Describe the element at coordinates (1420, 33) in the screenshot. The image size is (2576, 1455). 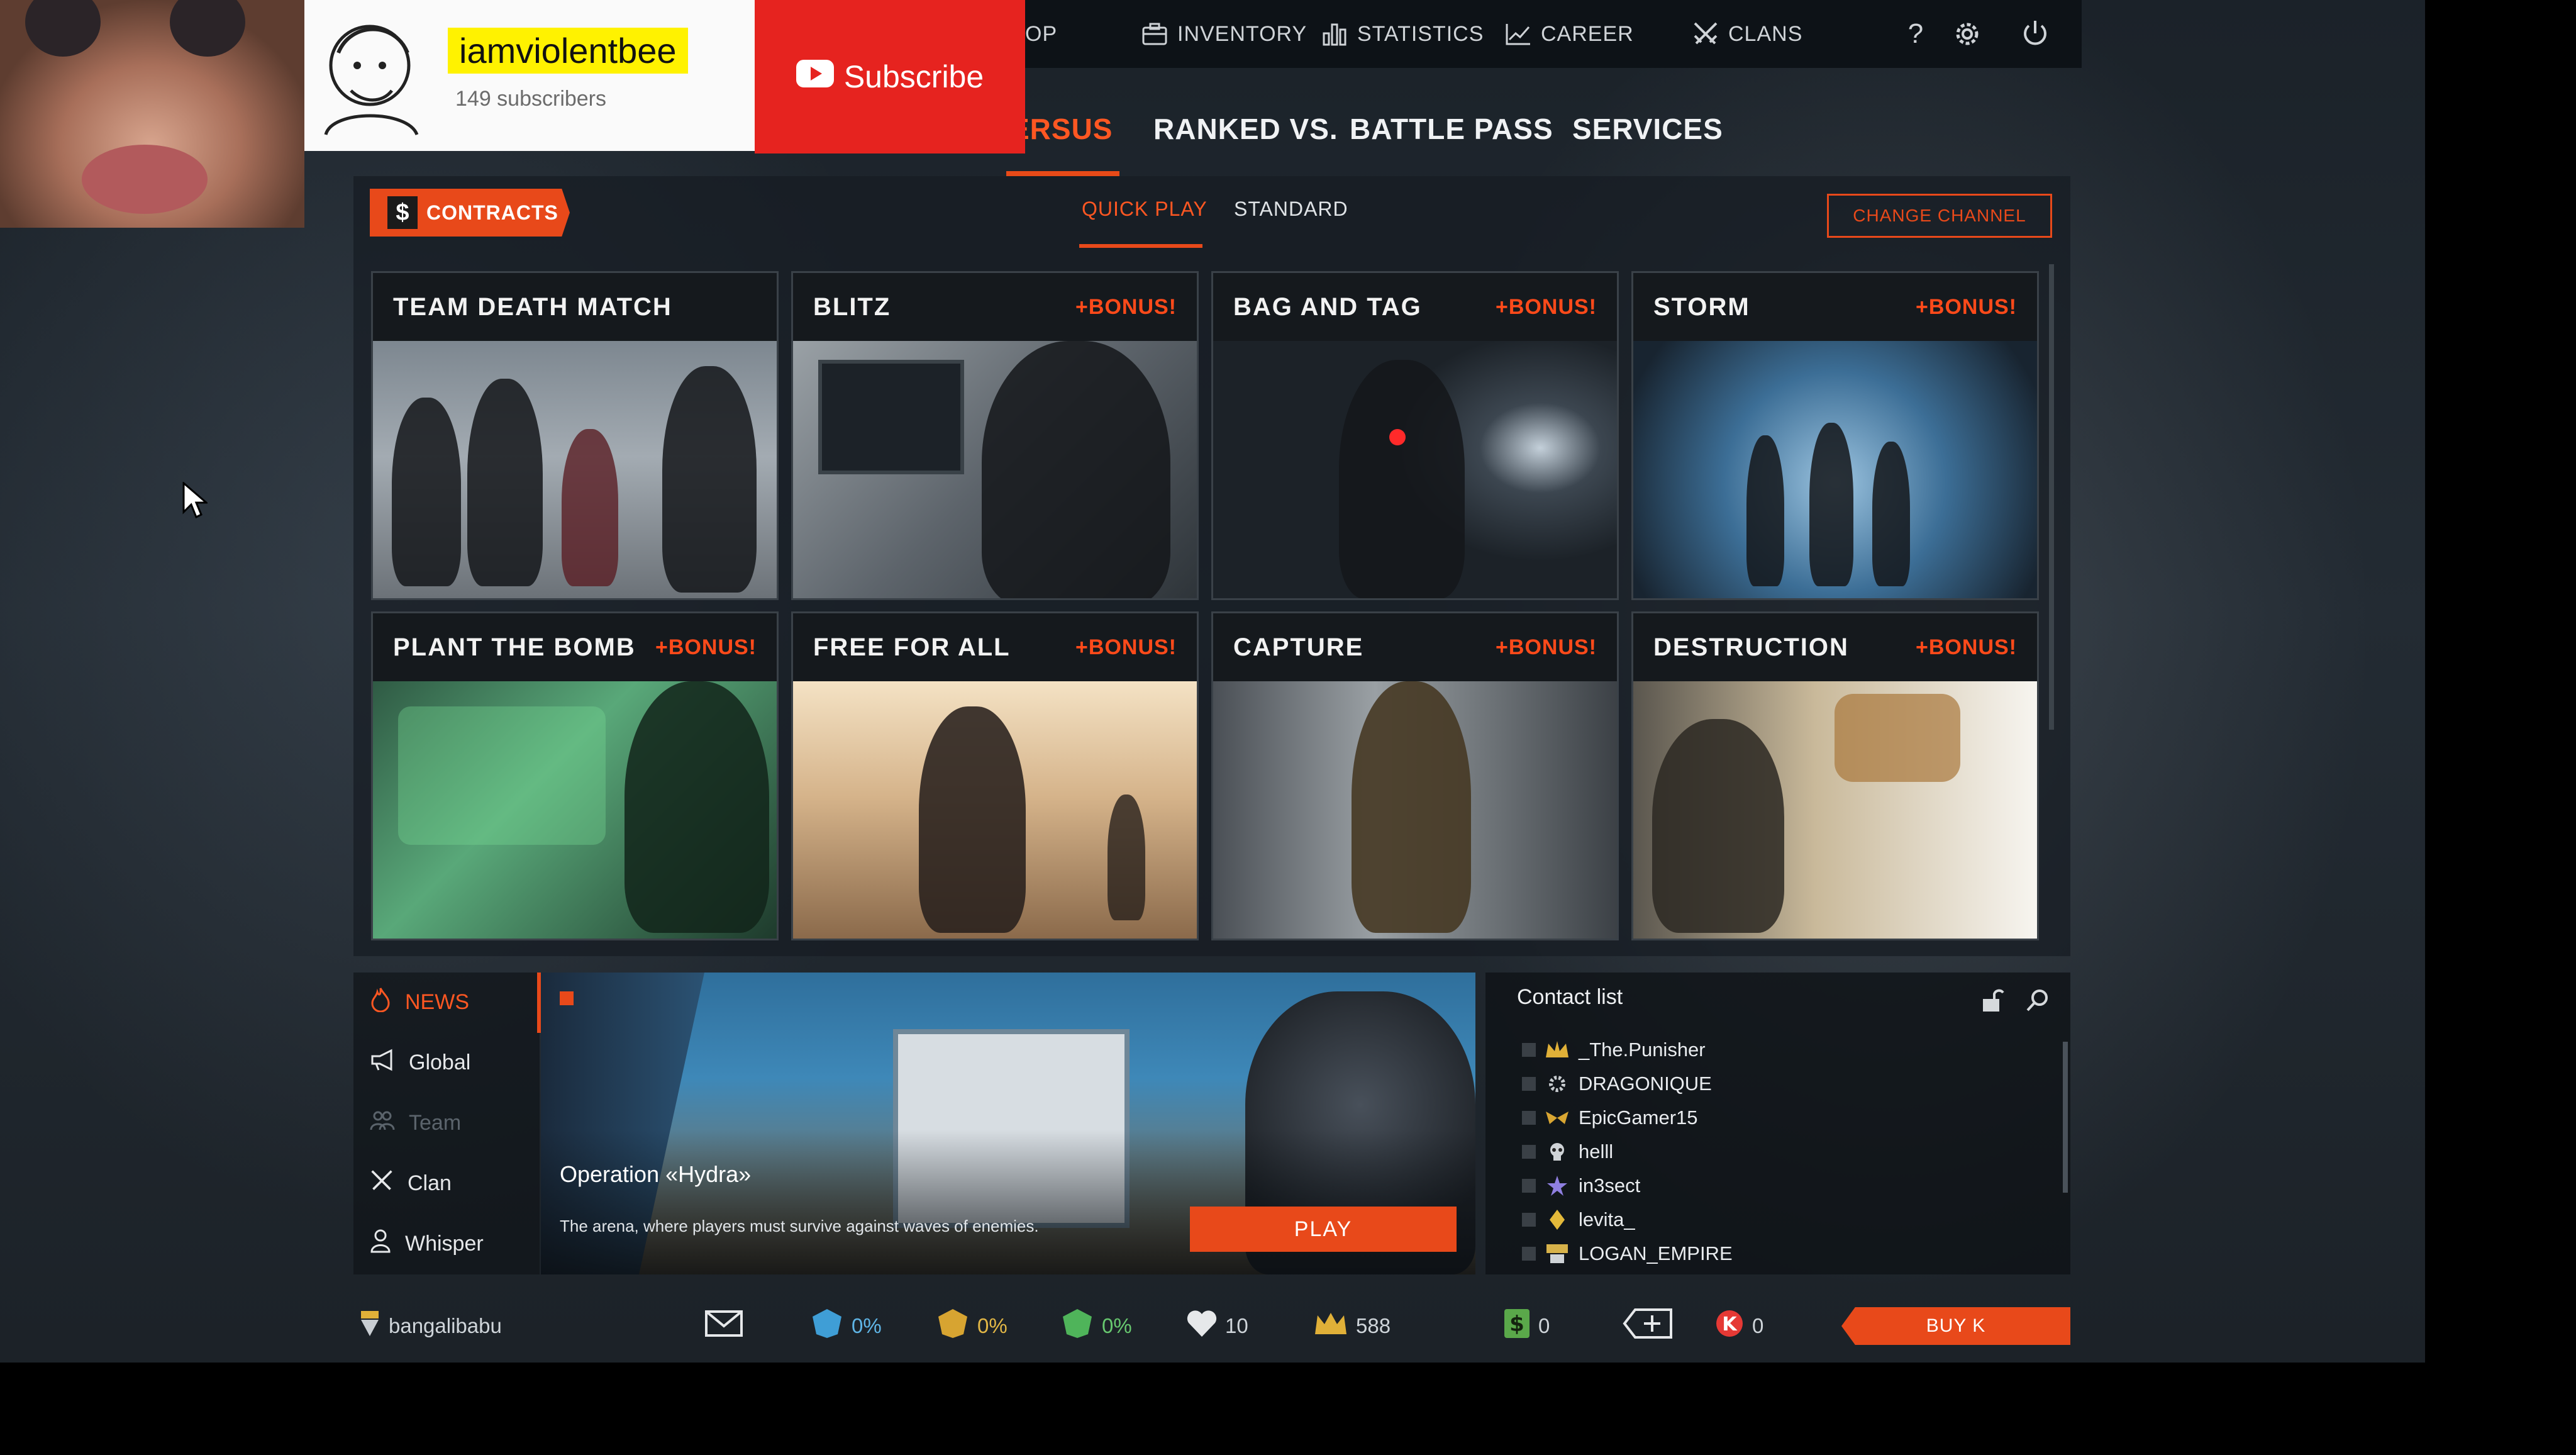
I see `topnav-statistics-label: STATISTICS` at that location.